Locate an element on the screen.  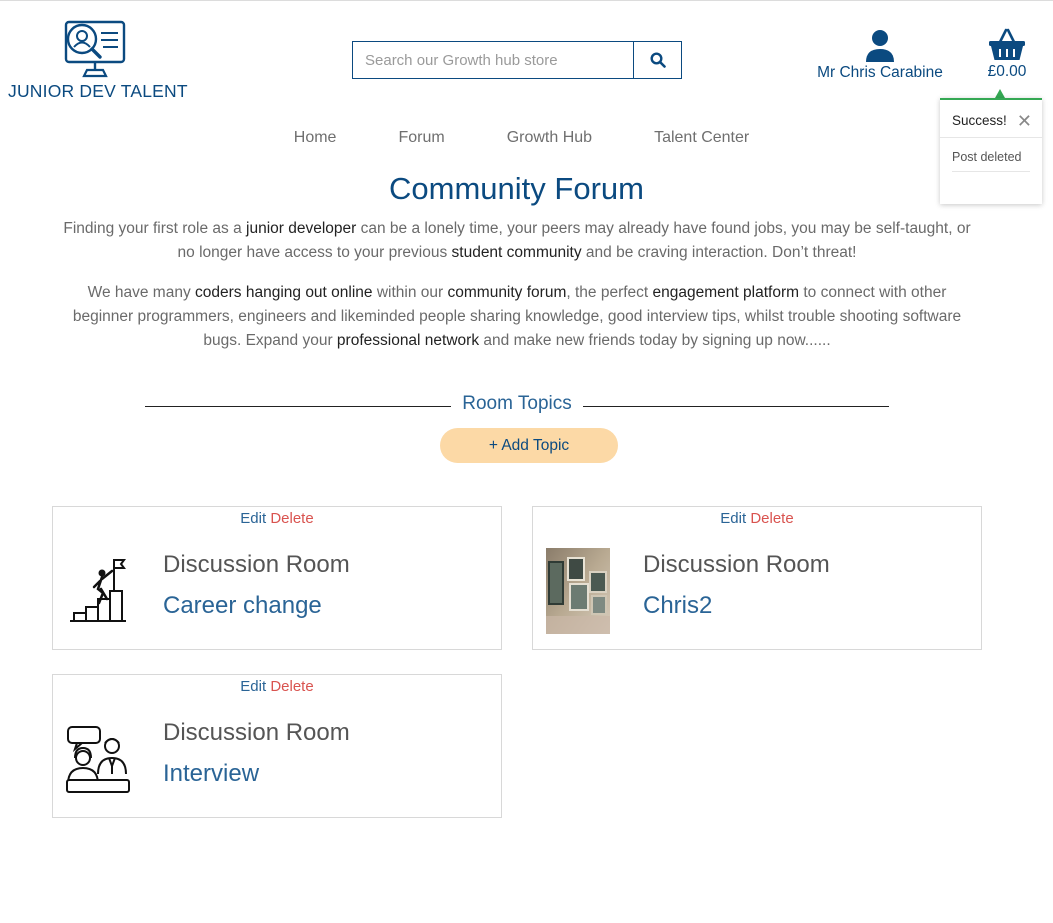
basket-link: £0.00 is located at coordinates (1007, 54).